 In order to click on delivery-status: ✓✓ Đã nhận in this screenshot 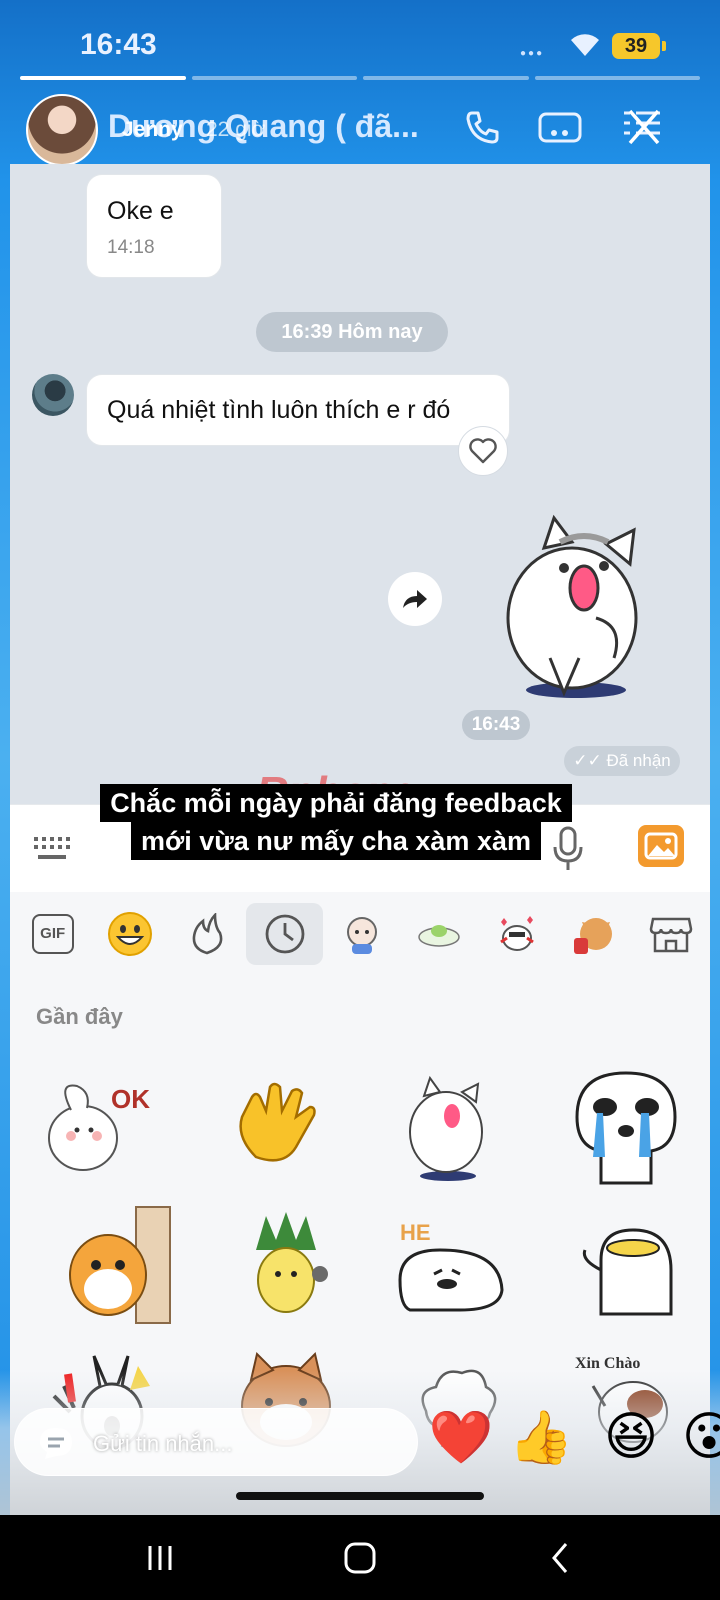, I will do `click(622, 761)`.